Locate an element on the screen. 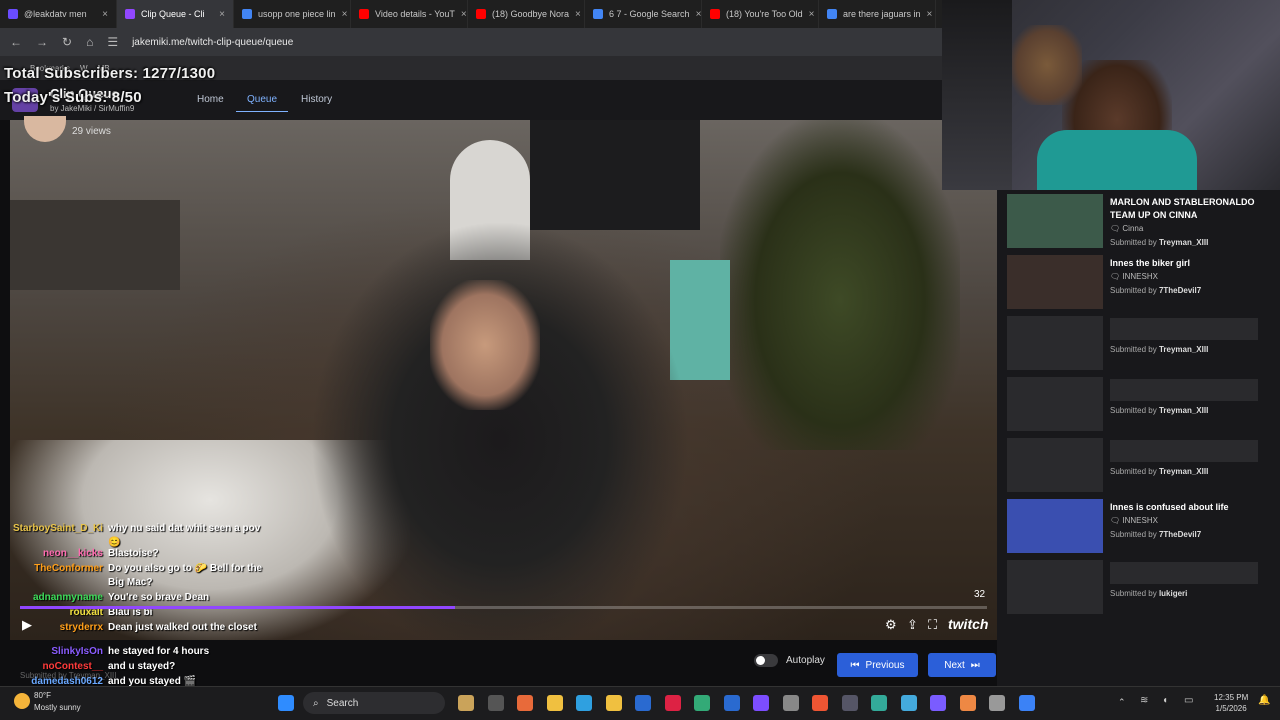 This screenshot has height=720, width=1280. task-view-icon is located at coordinates (495, 703).